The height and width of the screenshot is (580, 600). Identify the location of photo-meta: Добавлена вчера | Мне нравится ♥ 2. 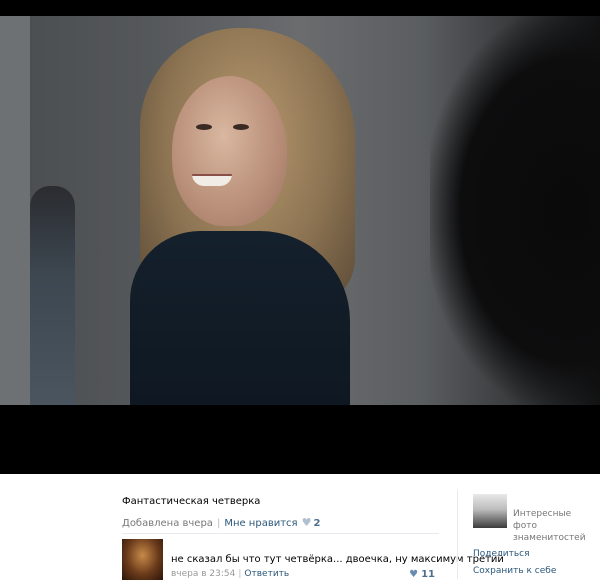
(221, 522).